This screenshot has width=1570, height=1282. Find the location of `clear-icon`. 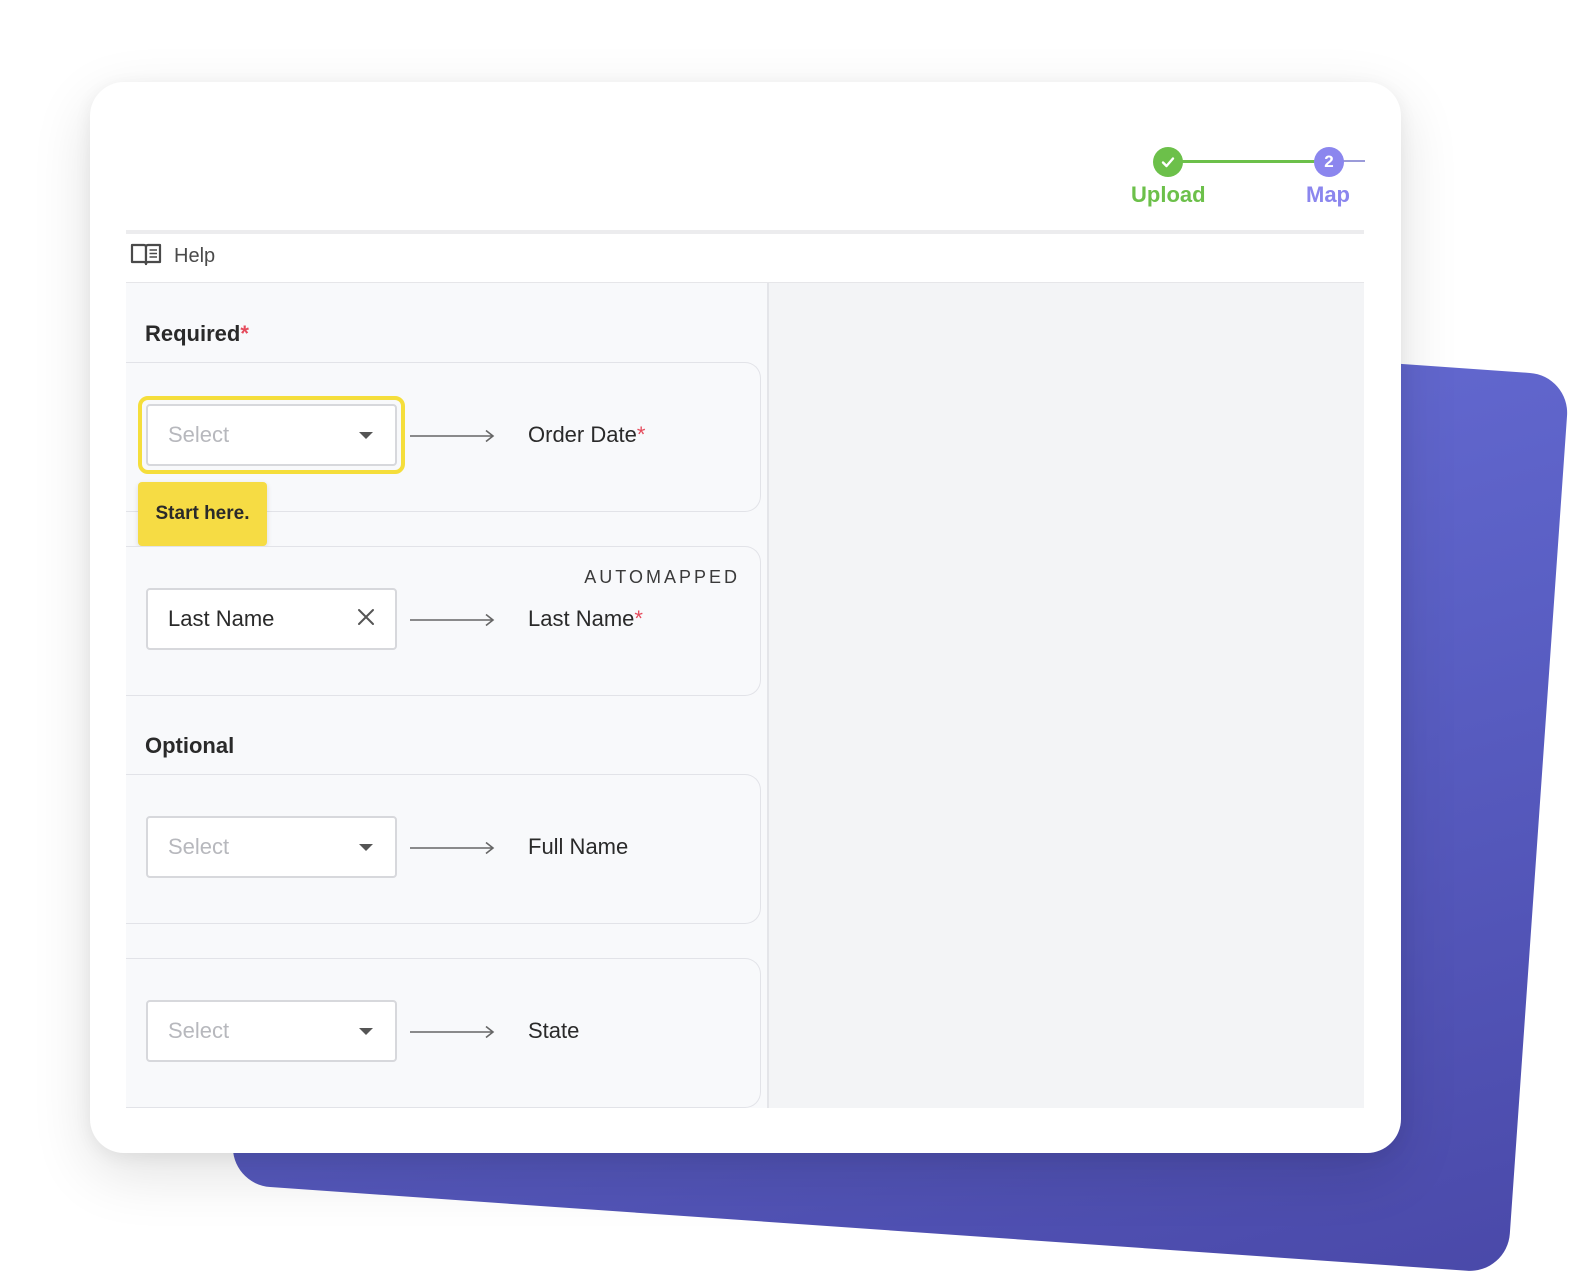

clear-icon is located at coordinates (366, 619).